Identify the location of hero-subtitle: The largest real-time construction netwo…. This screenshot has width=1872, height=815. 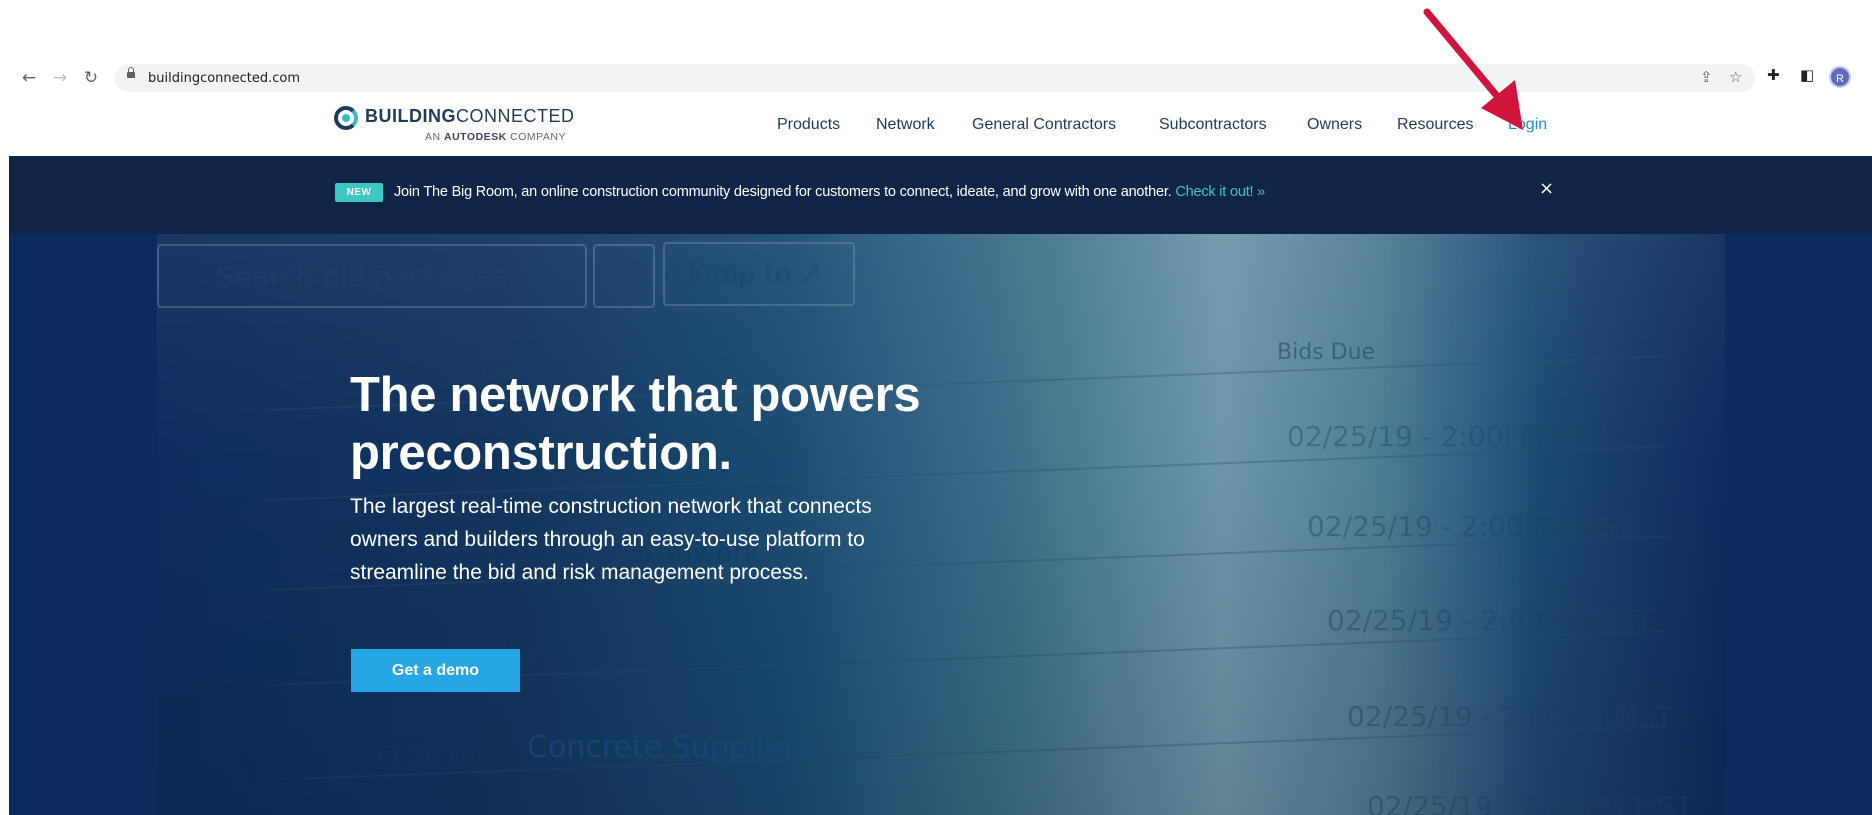
(611, 539).